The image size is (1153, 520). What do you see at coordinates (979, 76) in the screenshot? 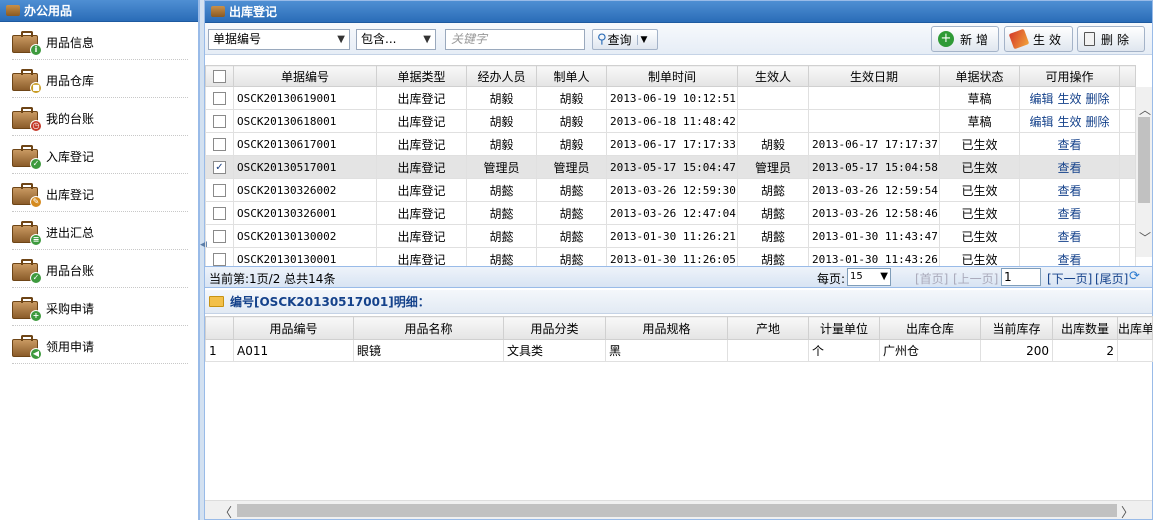
I see `col-status: 单据状态` at bounding box center [979, 76].